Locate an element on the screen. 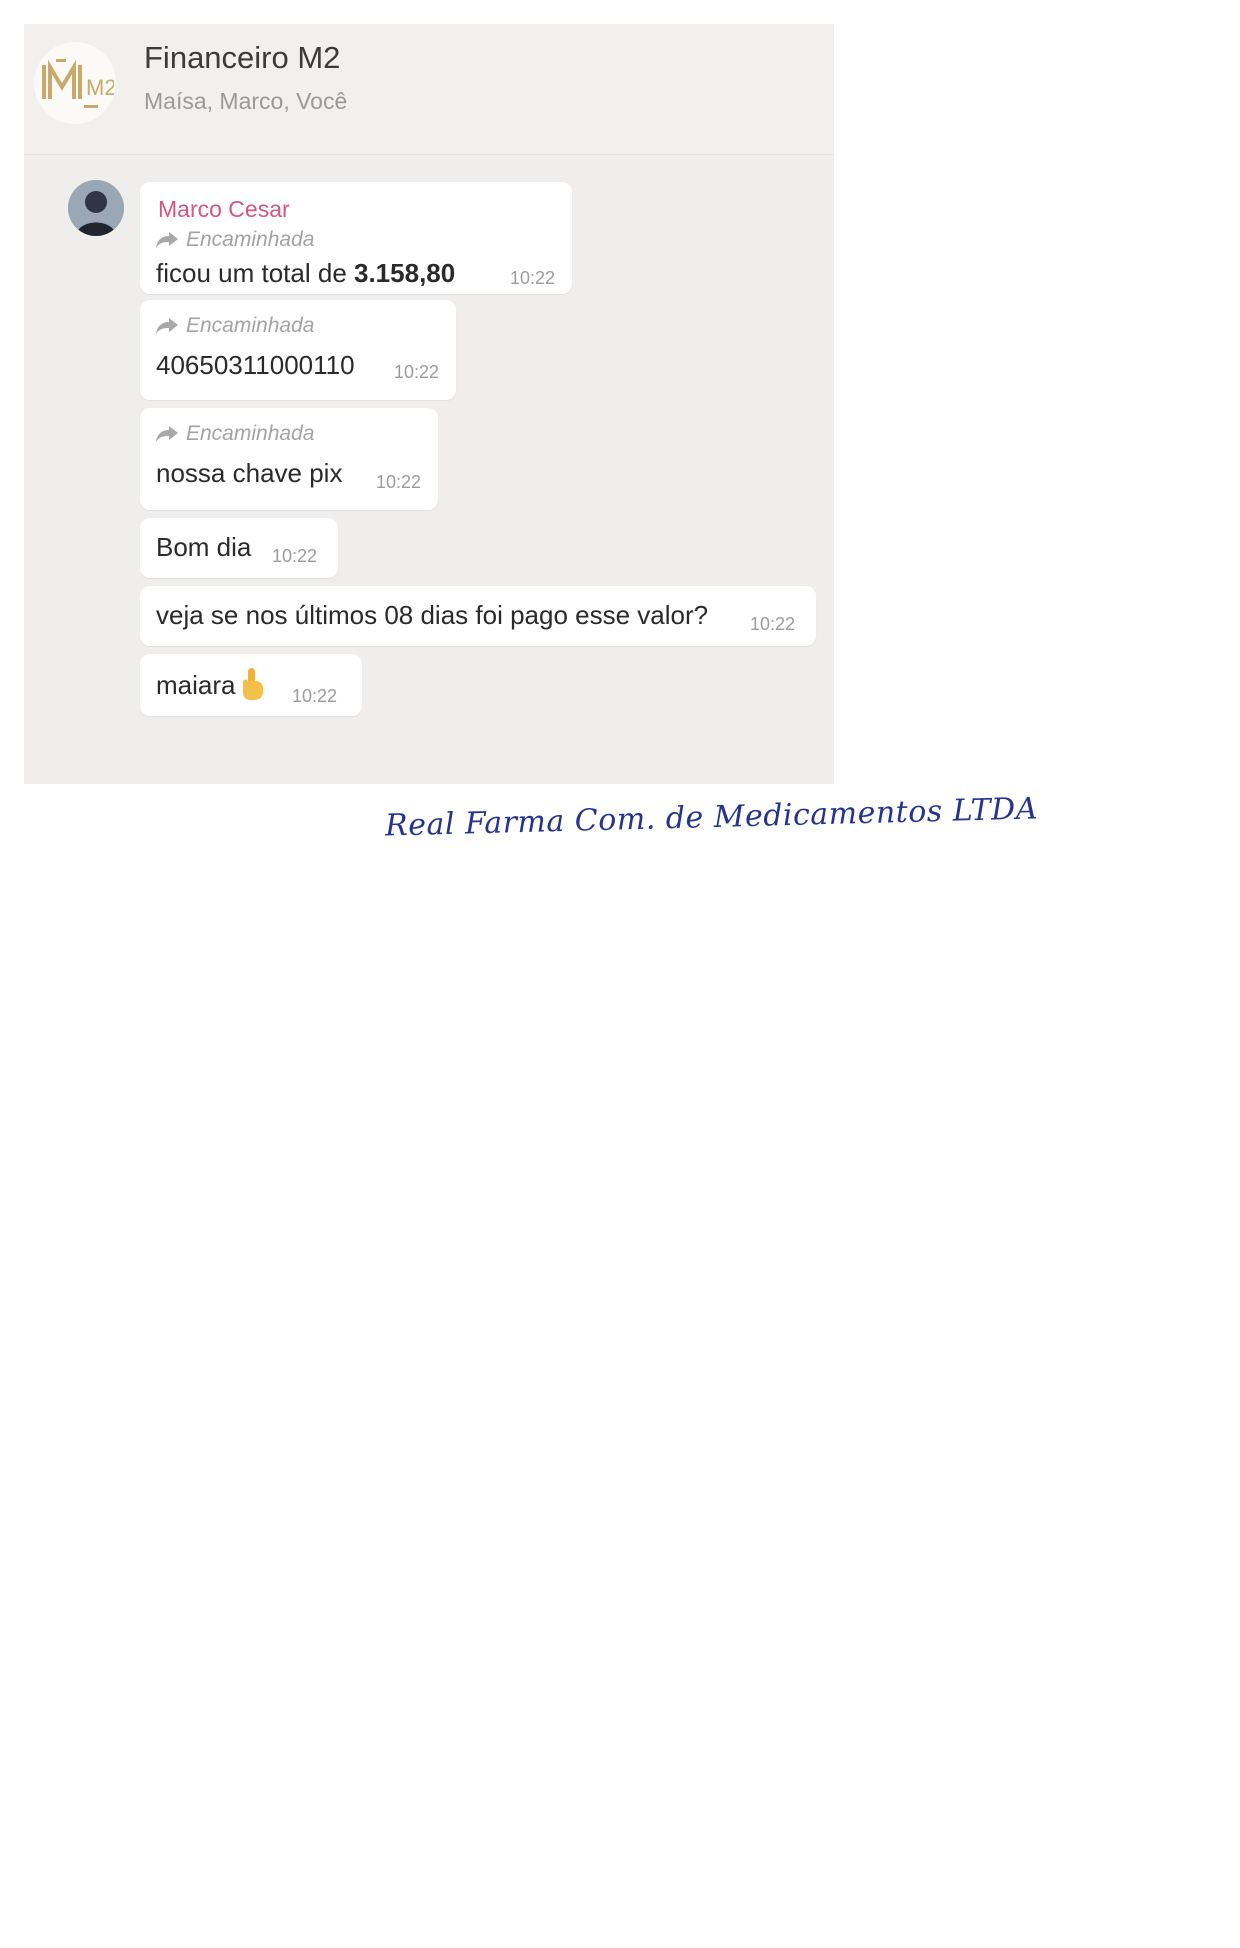 The width and height of the screenshot is (1240, 1948). group-avatar: M2 is located at coordinates (75, 83).